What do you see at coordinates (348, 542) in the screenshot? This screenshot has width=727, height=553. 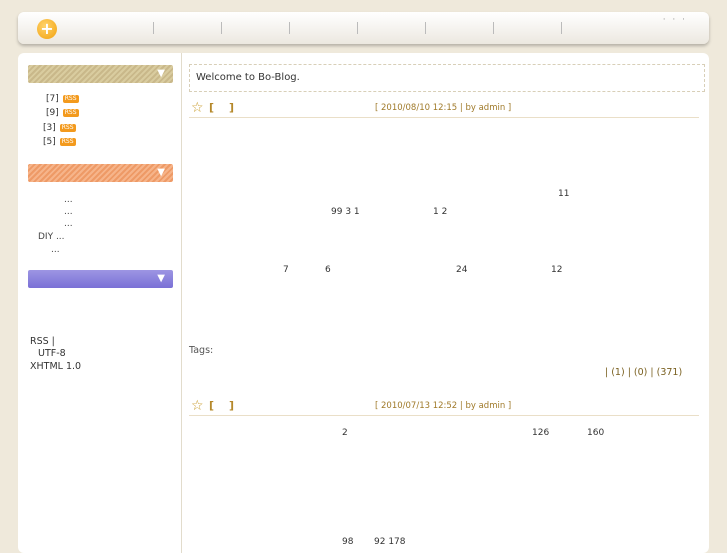 I see `post-number: 98` at bounding box center [348, 542].